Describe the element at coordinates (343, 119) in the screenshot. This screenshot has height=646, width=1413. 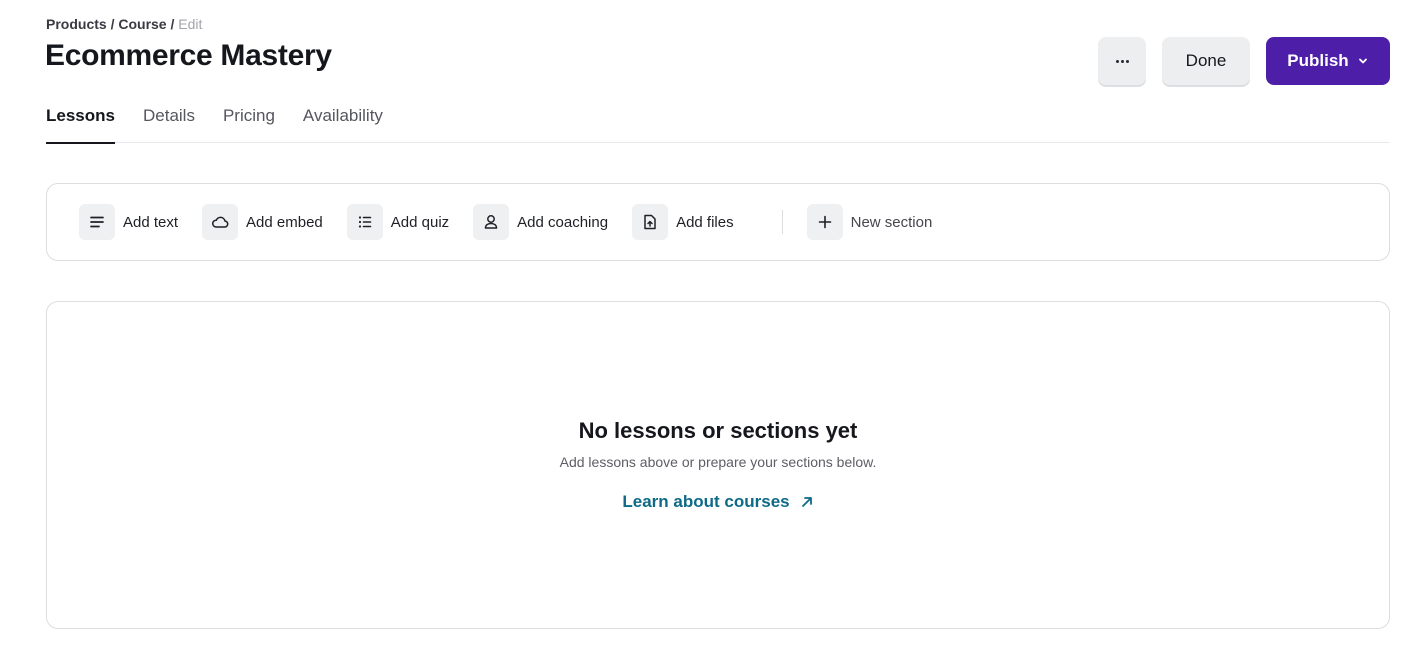
I see `tab-availability: Availability` at that location.